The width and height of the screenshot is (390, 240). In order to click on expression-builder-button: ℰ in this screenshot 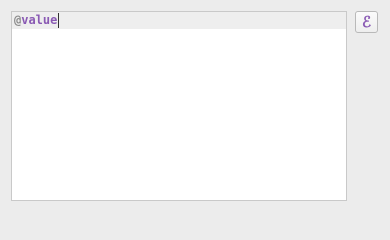, I will do `click(366, 22)`.